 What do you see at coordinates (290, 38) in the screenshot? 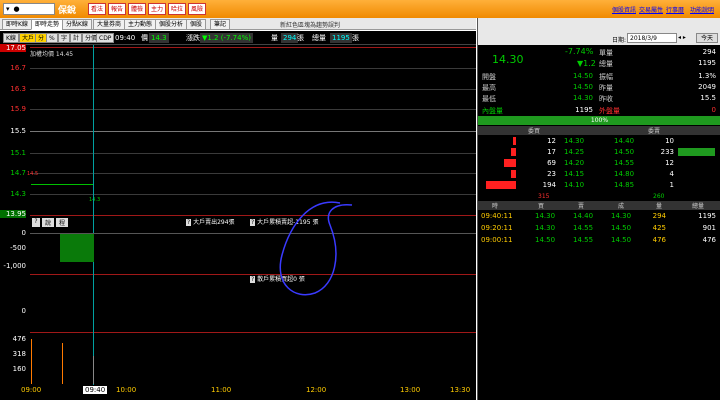
I see `vol-value: 294` at bounding box center [290, 38].